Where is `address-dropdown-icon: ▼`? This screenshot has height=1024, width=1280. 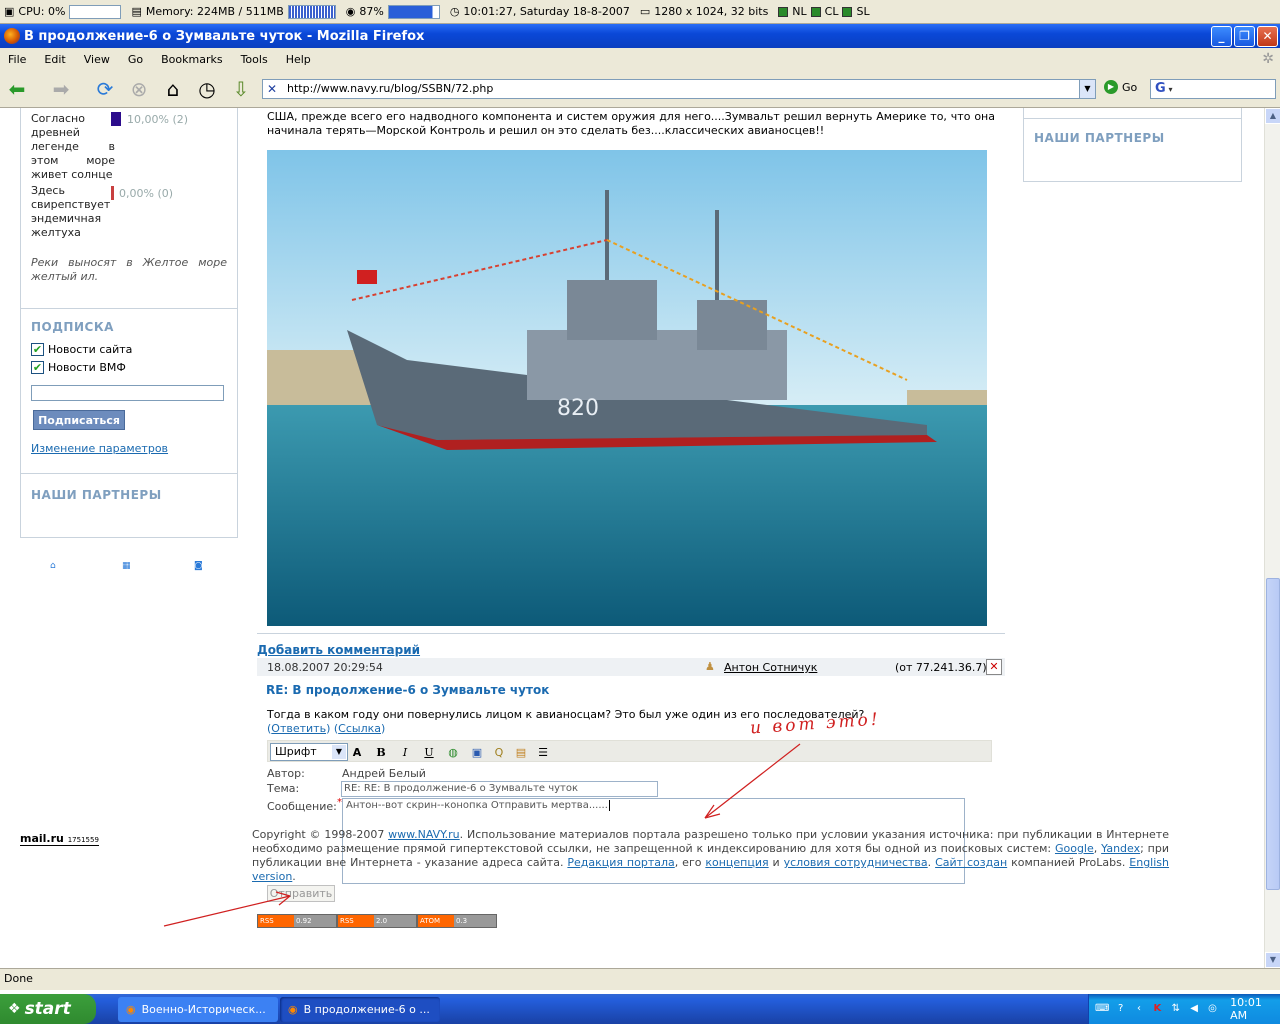 address-dropdown-icon: ▼ is located at coordinates (1087, 89).